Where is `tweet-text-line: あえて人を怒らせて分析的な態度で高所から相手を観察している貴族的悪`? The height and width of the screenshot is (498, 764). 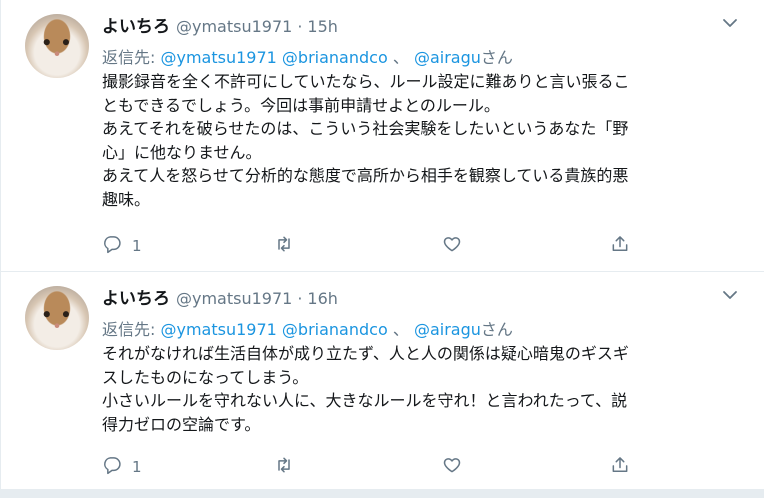 tweet-text-line: あえて人を怒らせて分析的な態度で高所から相手を観察している貴族的悪 is located at coordinates (365, 175).